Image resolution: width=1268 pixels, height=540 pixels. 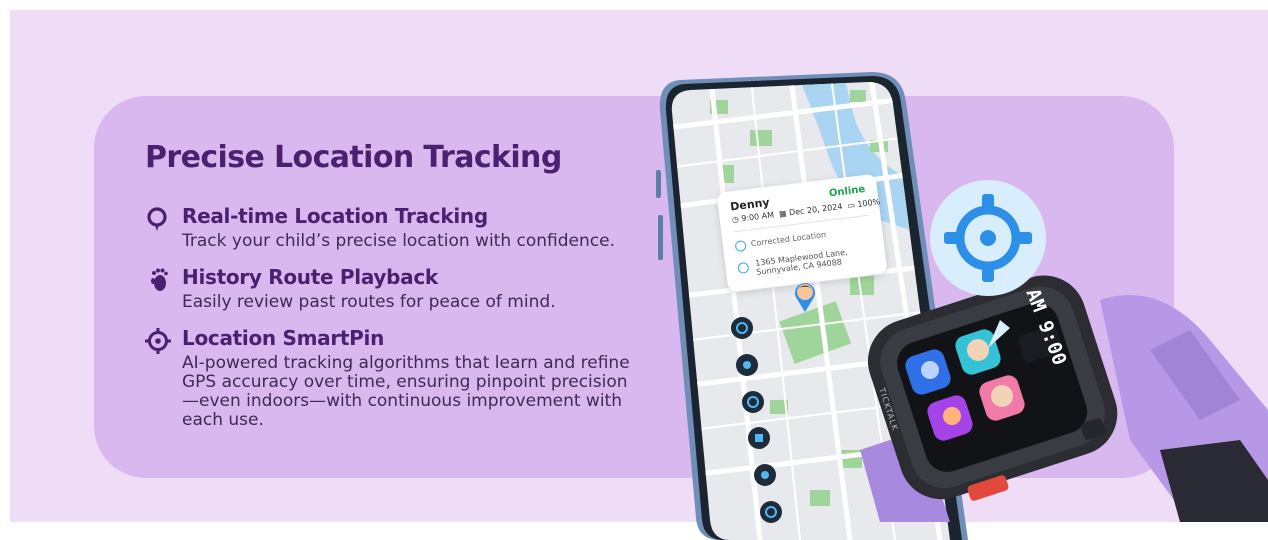 What do you see at coordinates (283, 338) in the screenshot?
I see `feature-title: Location SmartPin` at bounding box center [283, 338].